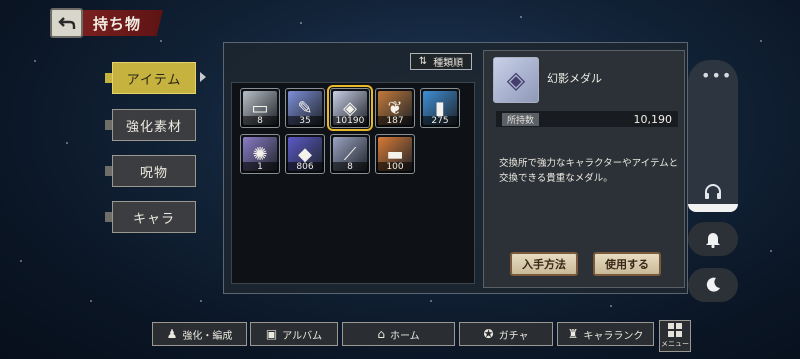 This screenshot has height=359, width=800. Describe the element at coordinates (172, 334) in the screenshot. I see `team-icon: ♟` at that location.